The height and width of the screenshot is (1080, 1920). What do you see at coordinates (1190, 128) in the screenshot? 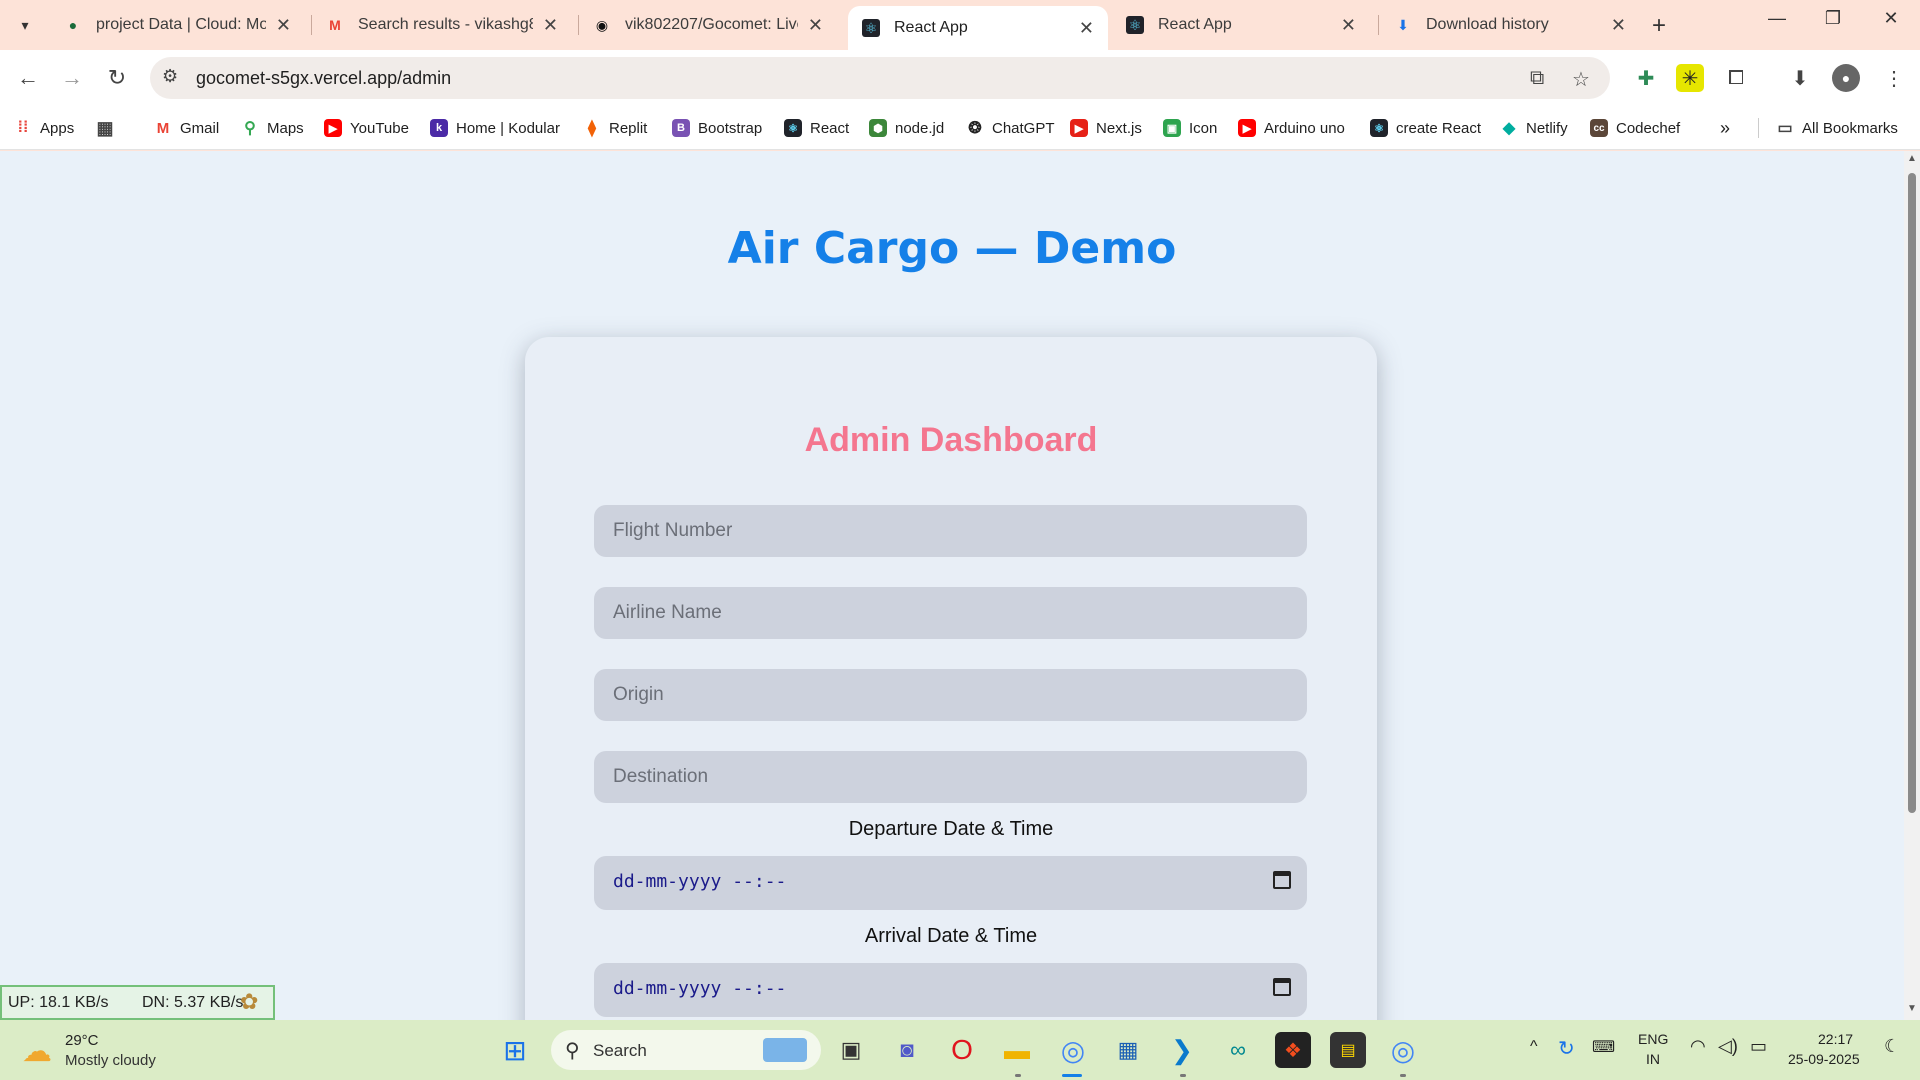
I see `bookmark-icon: ▣ Icon` at bounding box center [1190, 128].